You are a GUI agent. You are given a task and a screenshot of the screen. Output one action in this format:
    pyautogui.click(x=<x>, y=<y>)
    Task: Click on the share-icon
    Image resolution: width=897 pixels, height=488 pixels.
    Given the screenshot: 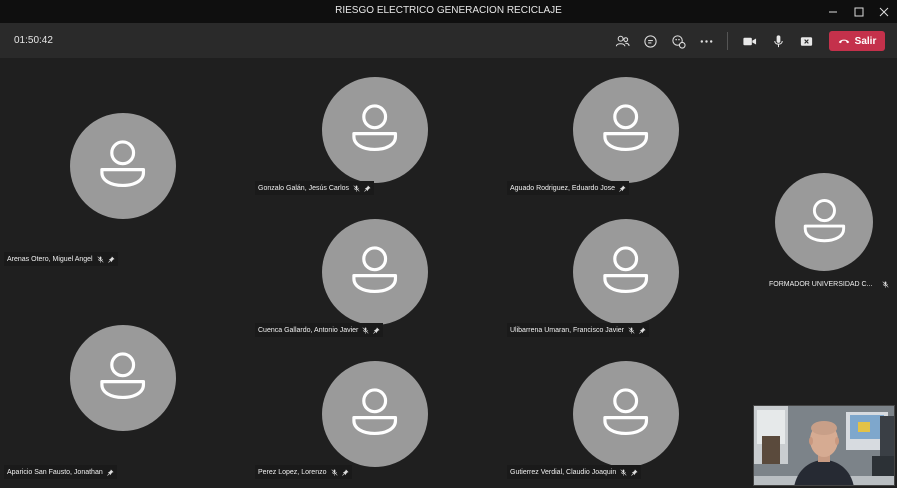 What is the action you would take?
    pyautogui.click(x=806, y=41)
    